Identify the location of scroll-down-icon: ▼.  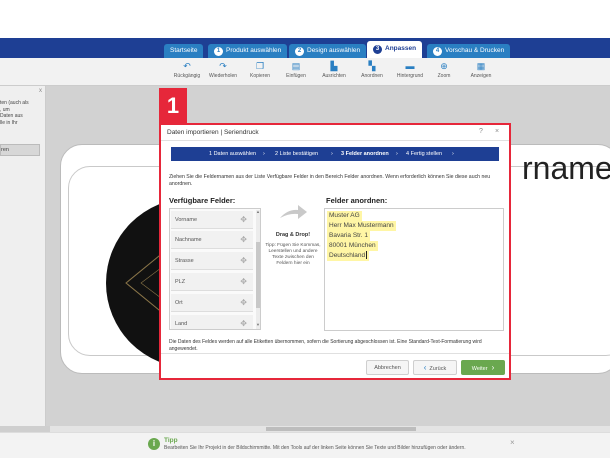
(258, 324).